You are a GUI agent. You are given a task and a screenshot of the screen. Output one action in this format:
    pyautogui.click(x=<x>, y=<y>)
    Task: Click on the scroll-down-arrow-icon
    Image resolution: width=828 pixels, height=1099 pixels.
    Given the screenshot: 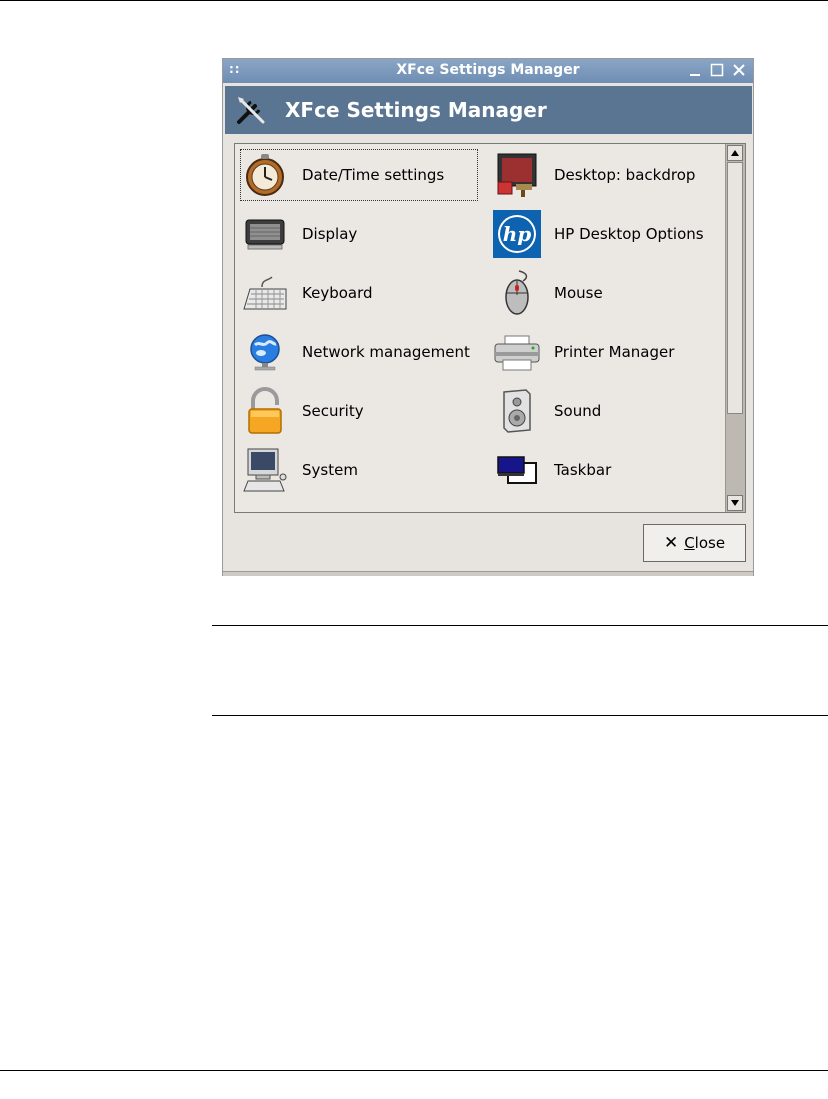 What is the action you would take?
    pyautogui.click(x=735, y=503)
    